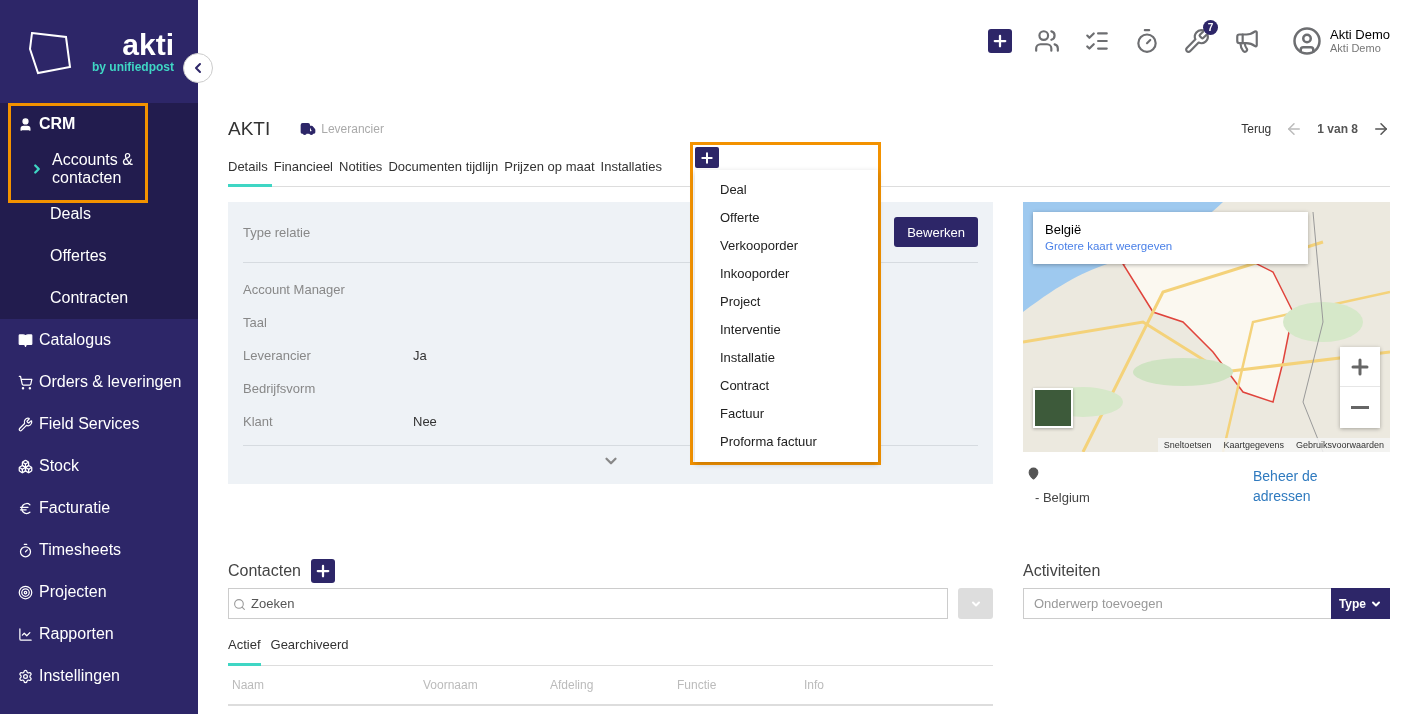  Describe the element at coordinates (239, 604) in the screenshot. I see `search-icon` at that location.